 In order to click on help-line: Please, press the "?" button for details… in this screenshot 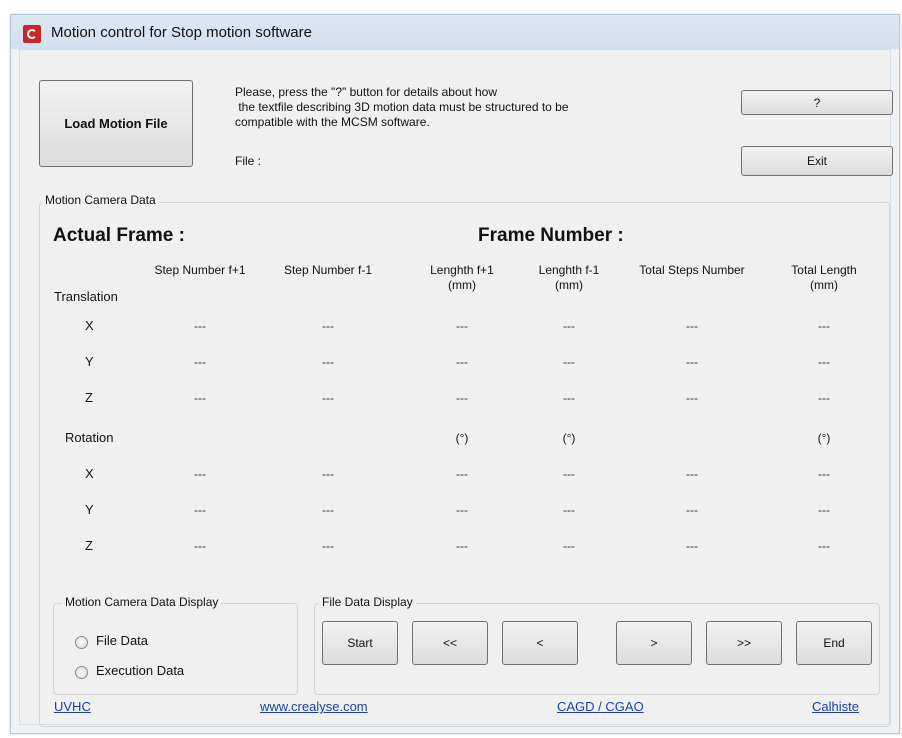, I will do `click(366, 92)`.